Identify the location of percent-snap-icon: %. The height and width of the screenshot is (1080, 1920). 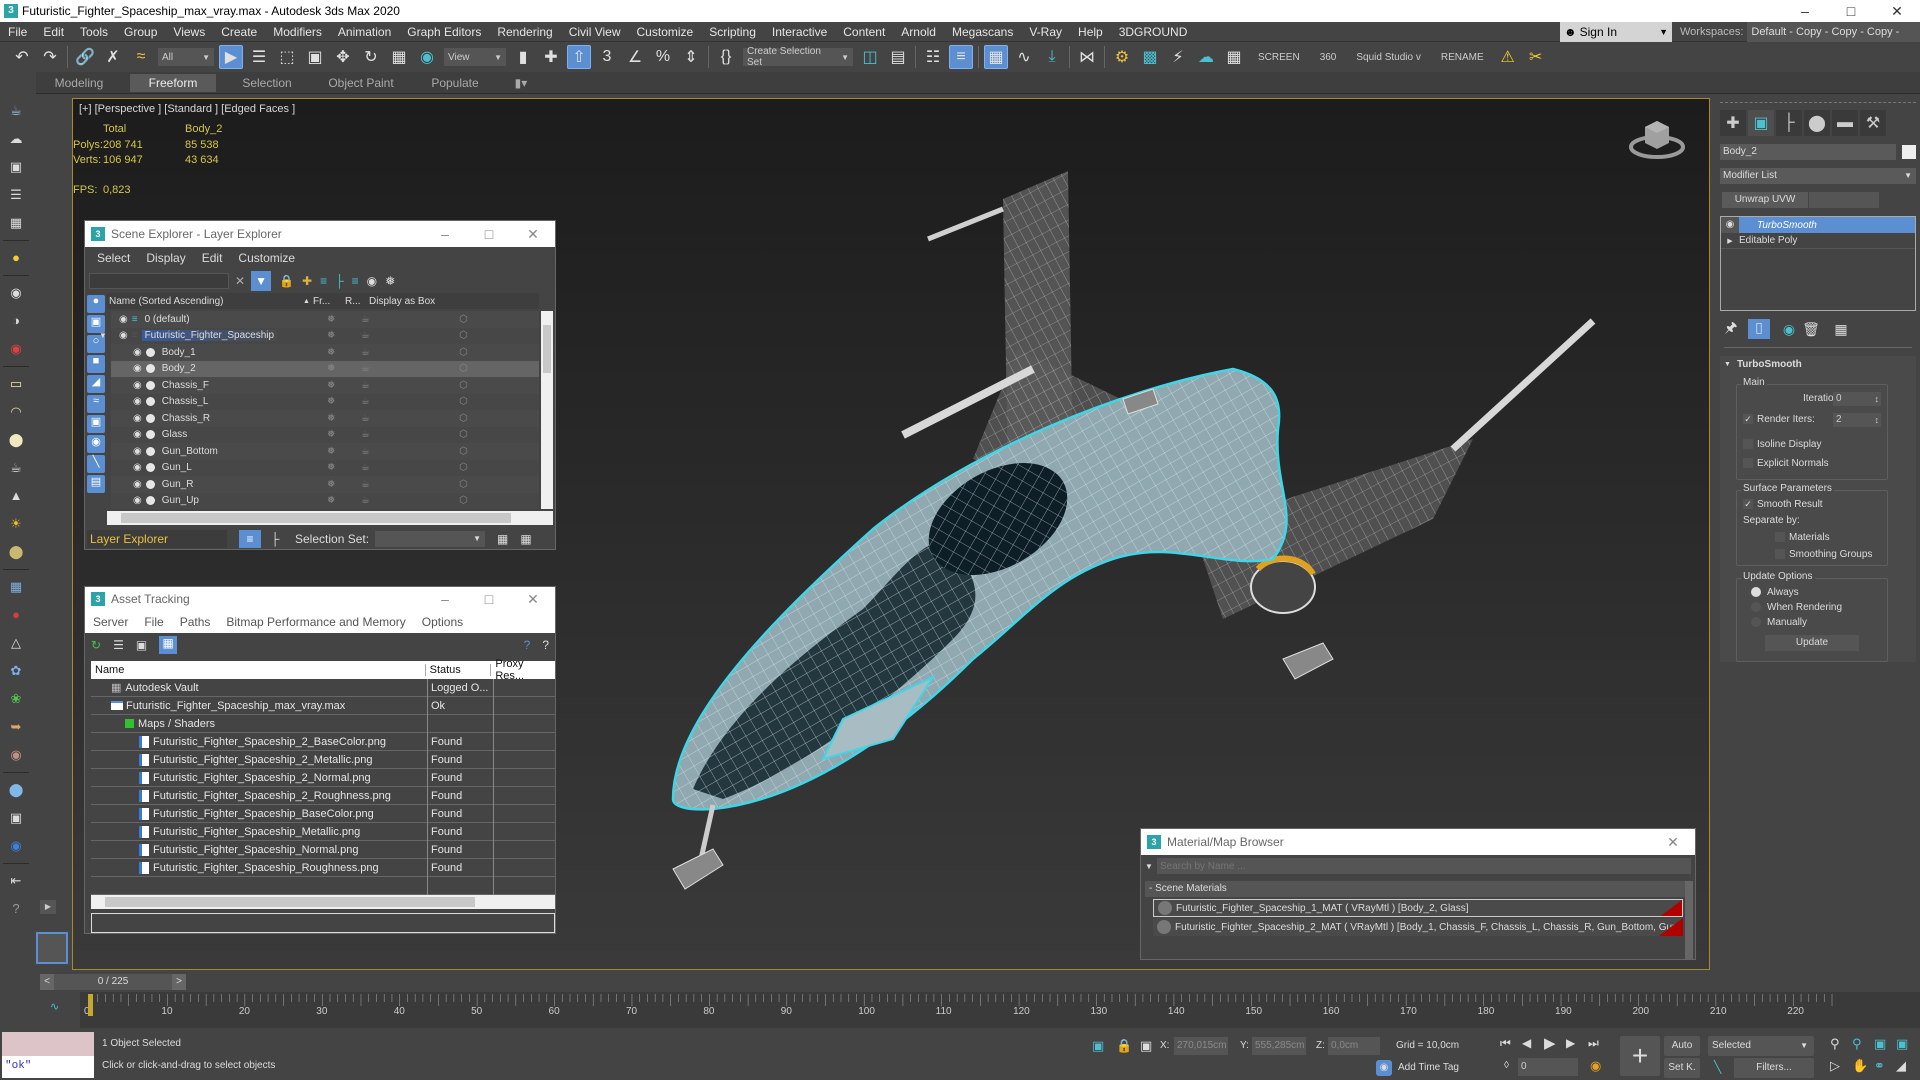
(663, 57).